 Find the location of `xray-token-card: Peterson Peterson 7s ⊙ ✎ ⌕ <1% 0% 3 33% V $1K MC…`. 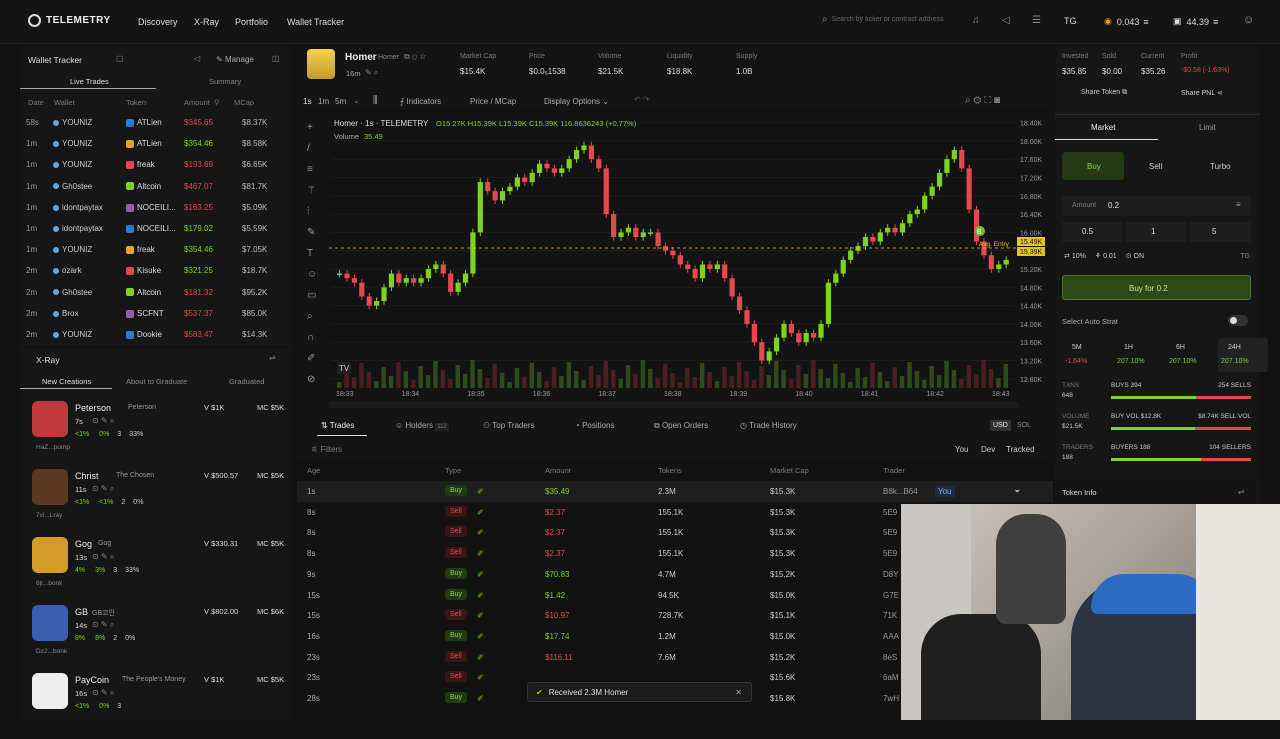

xray-token-card: Peterson Peterson 7s ⊙ ✎ ⌕ <1% 0% 3 33% V $1K MC… is located at coordinates (159, 434).